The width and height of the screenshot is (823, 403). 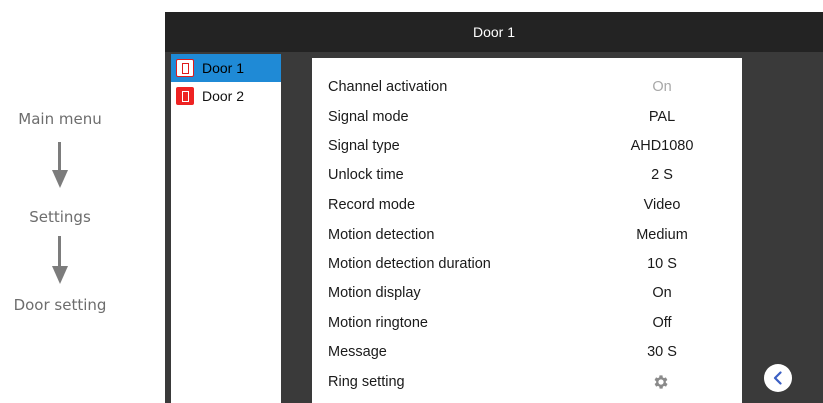 What do you see at coordinates (226, 228) in the screenshot?
I see `door-list: Door 1 Door 2` at bounding box center [226, 228].